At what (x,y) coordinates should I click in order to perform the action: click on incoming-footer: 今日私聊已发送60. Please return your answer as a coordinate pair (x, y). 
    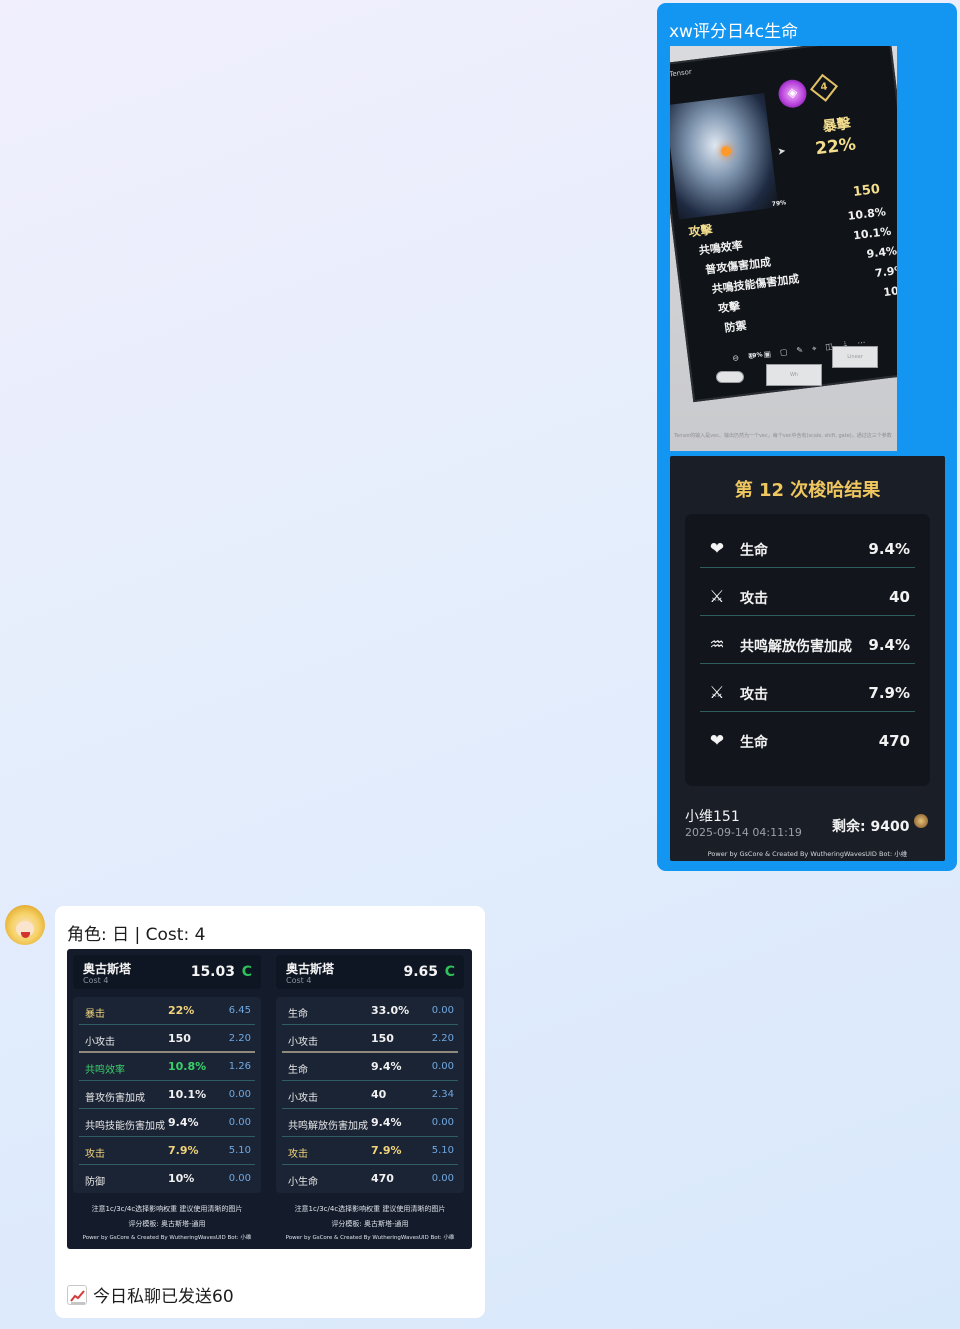
    Looking at the image, I should click on (150, 1294).